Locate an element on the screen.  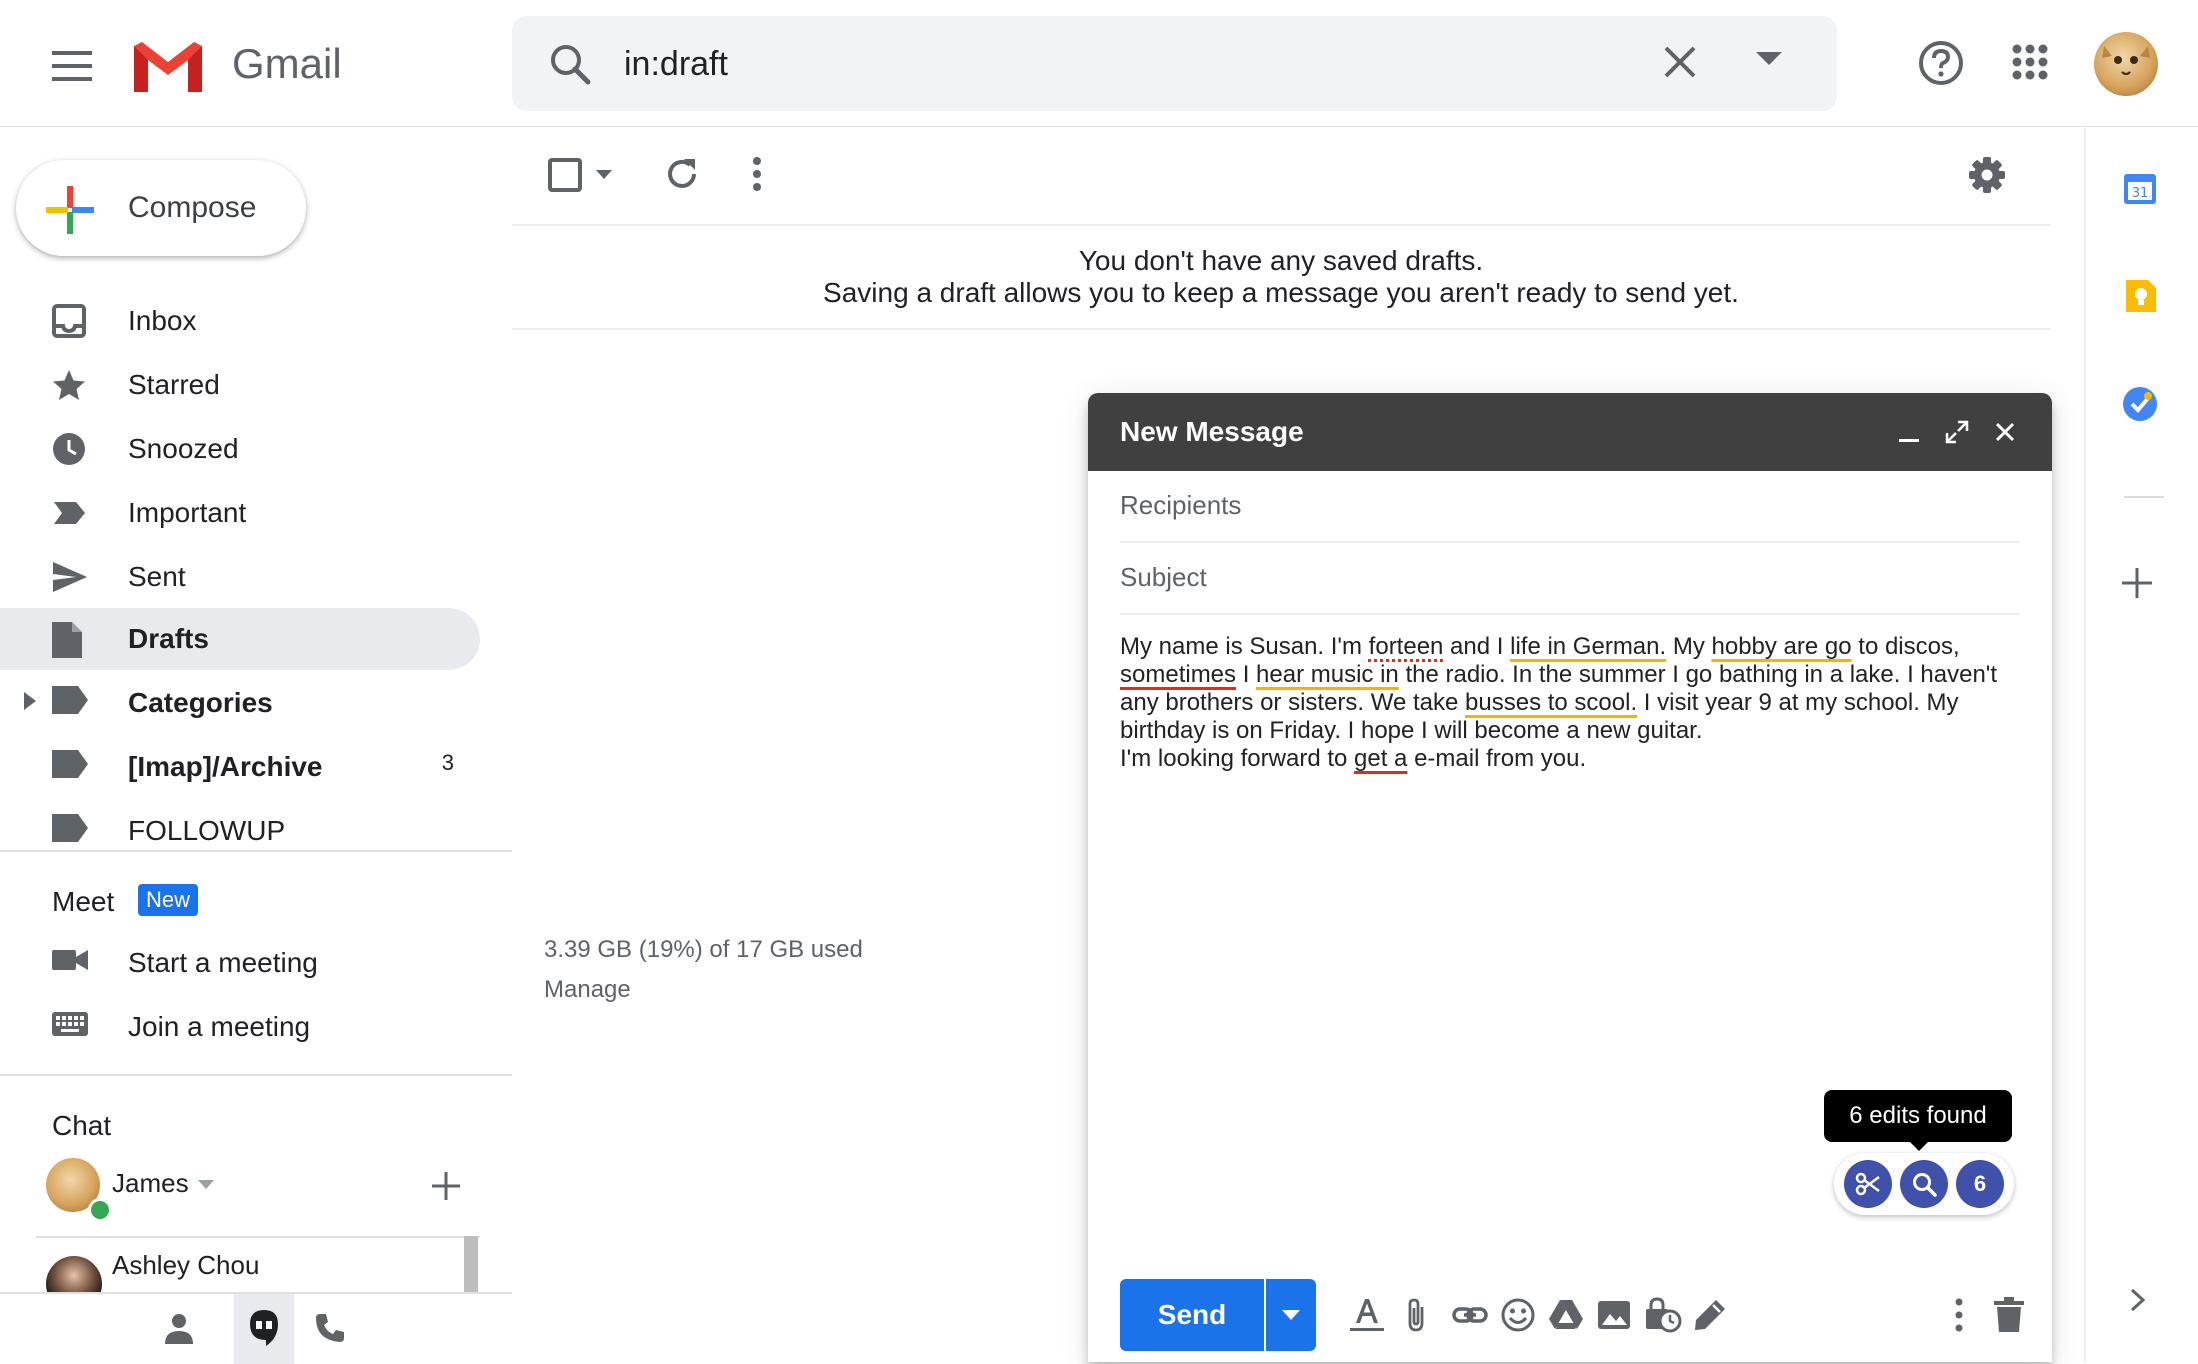
search-options-caret-icon is located at coordinates (1769, 59).